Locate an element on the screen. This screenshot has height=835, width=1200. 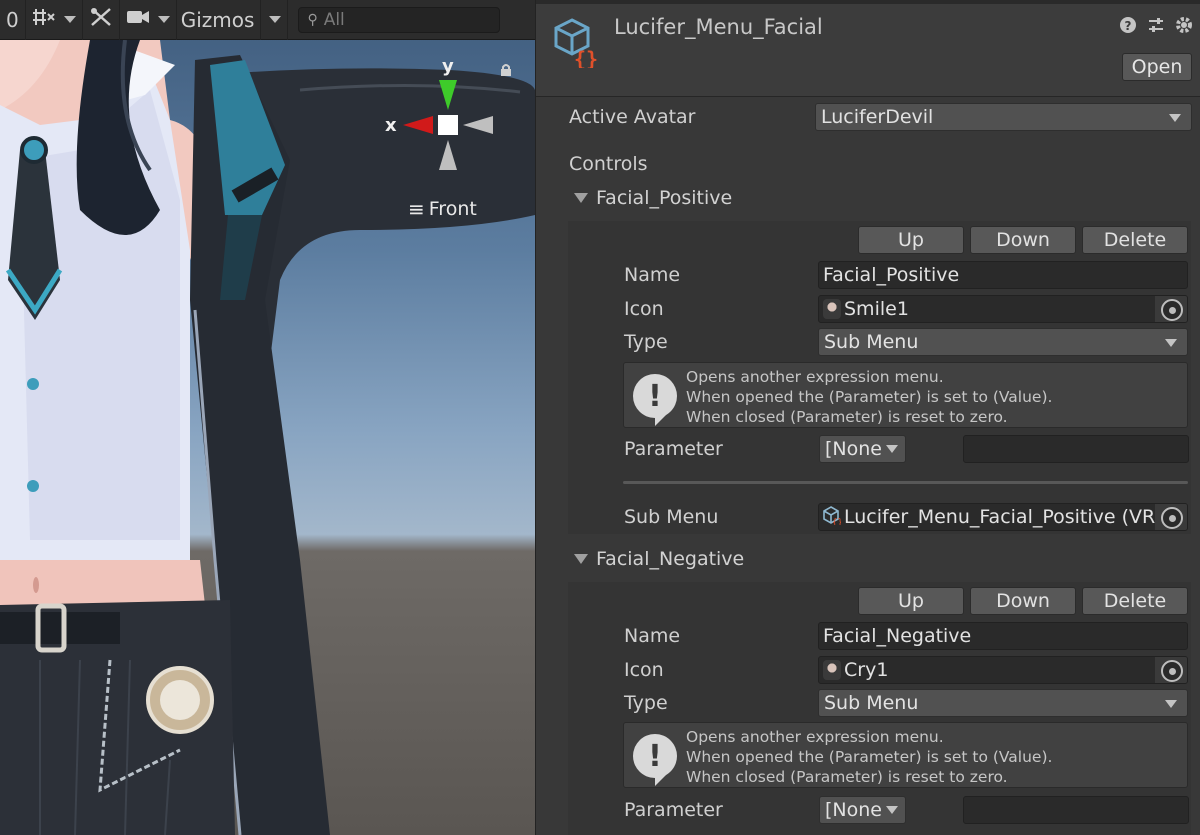
orientation-gizmo: y x is located at coordinates (442, 120).